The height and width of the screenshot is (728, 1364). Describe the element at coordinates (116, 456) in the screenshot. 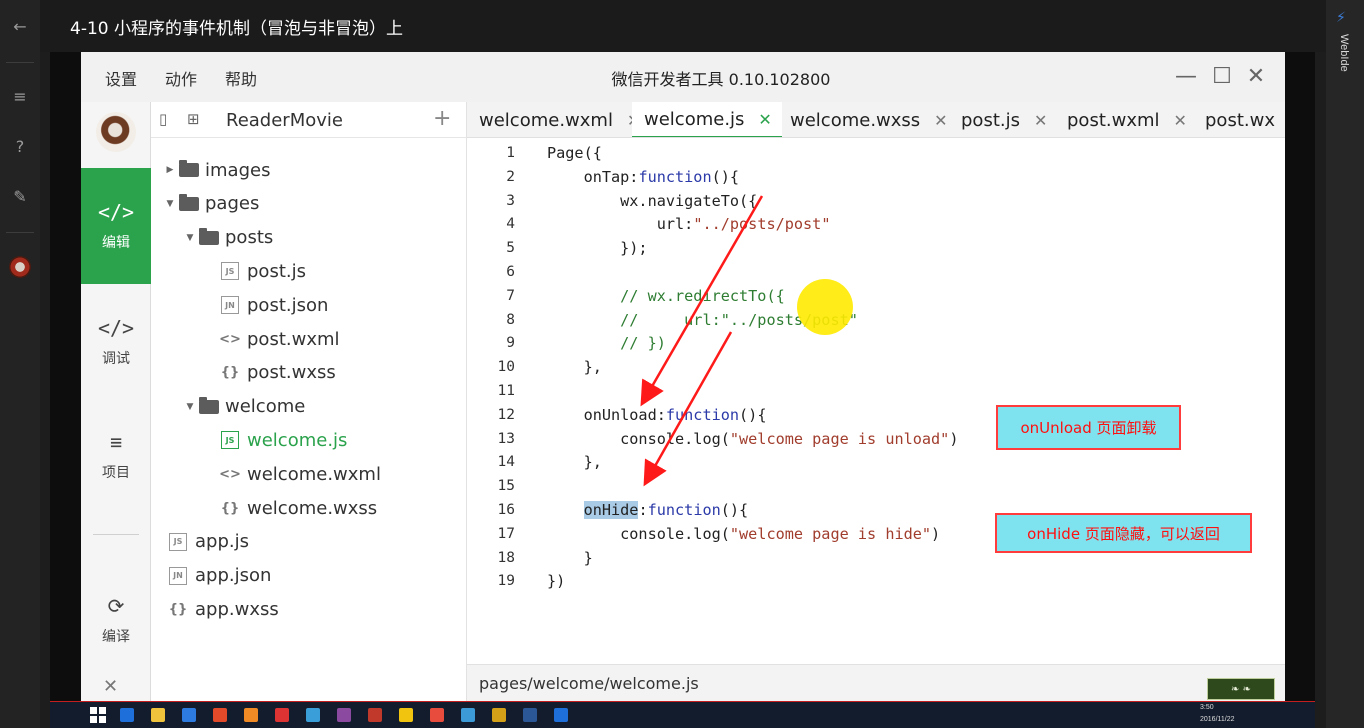

I see `sidebar-item-project: ≡ 项目` at that location.